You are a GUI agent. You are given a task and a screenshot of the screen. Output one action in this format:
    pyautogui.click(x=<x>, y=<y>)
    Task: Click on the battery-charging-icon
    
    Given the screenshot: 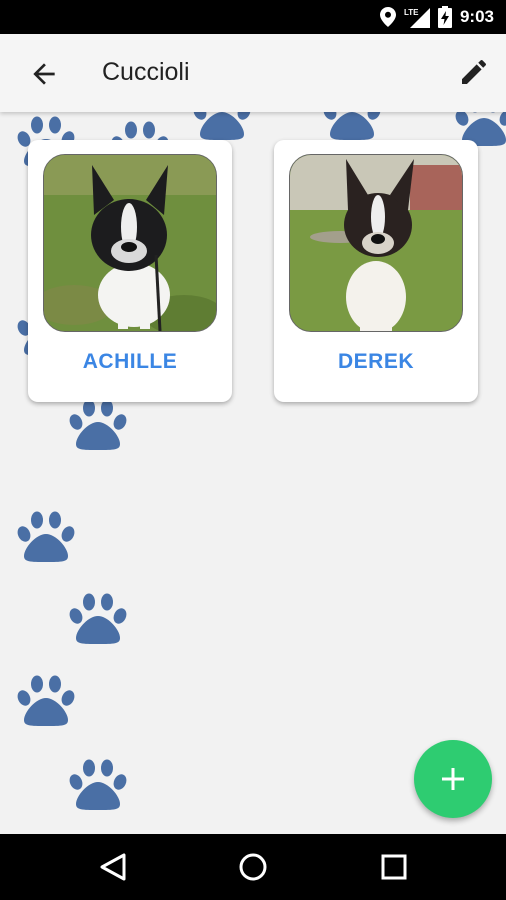 What is the action you would take?
    pyautogui.click(x=444, y=17)
    